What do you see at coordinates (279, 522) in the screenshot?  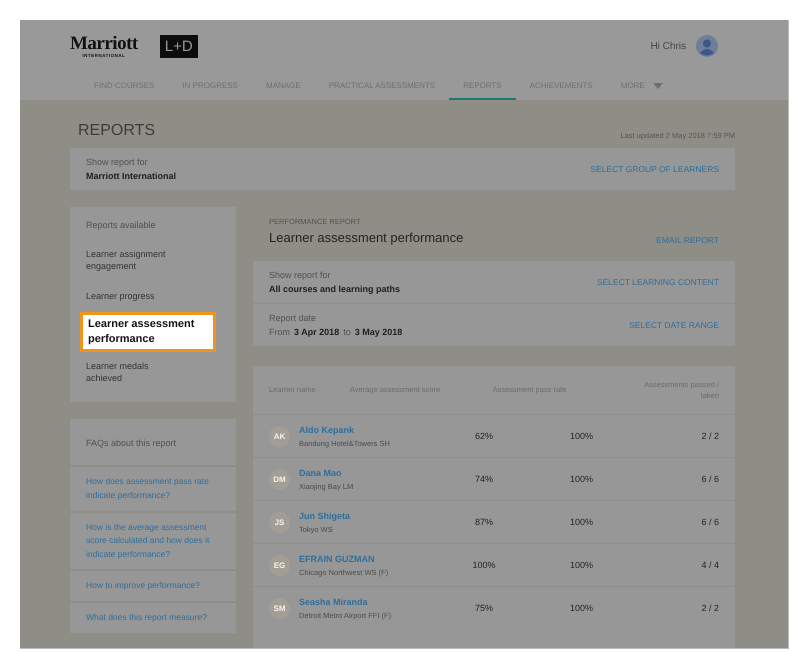 I see `initials-avatar: JS` at bounding box center [279, 522].